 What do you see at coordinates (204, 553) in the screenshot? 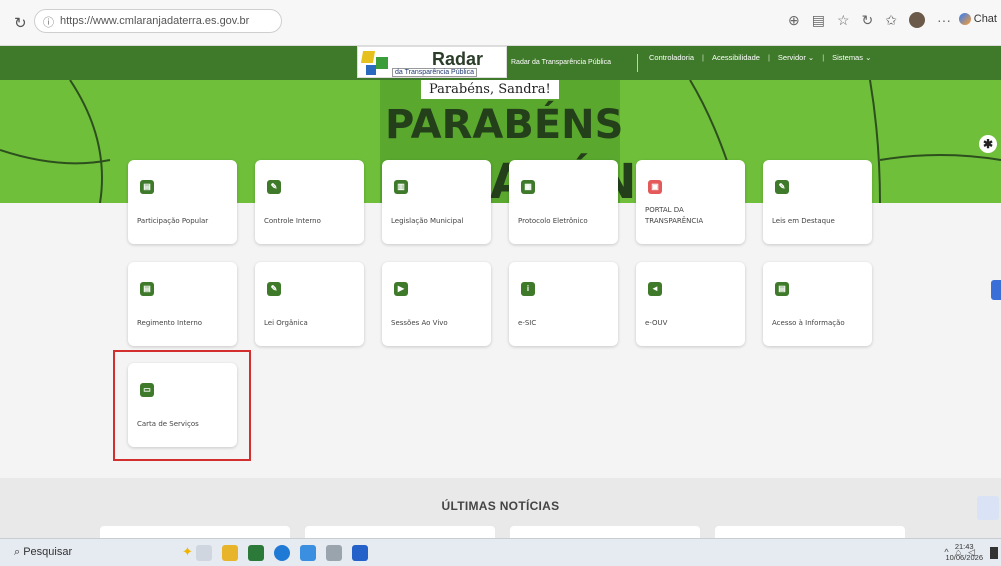
I see `task-view-icon` at bounding box center [204, 553].